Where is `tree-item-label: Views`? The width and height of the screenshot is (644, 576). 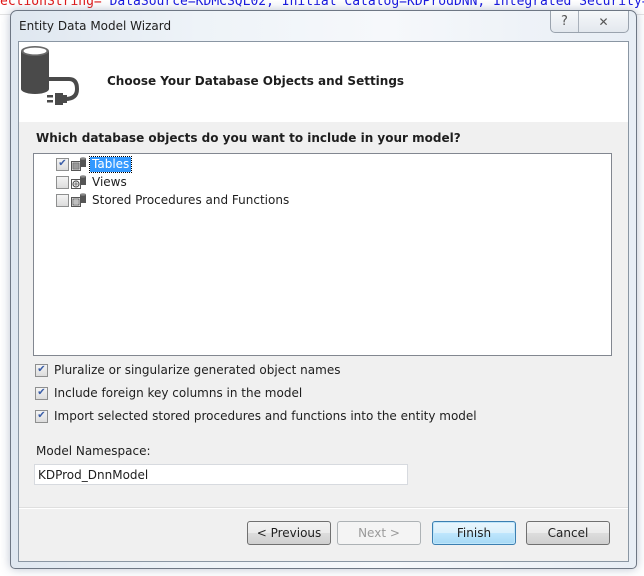 tree-item-label: Views is located at coordinates (109, 182).